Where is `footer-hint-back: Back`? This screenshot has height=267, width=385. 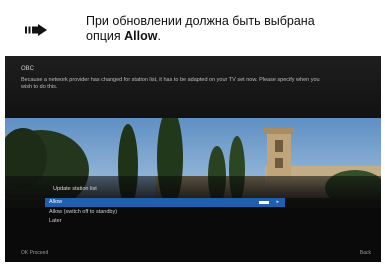
footer-hint-back: Back is located at coordinates (365, 253).